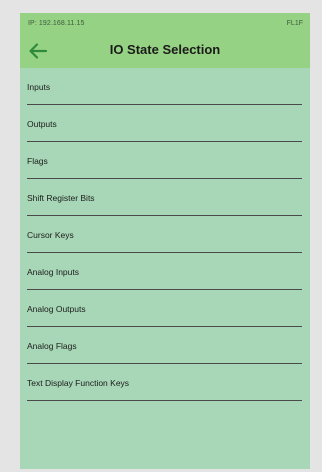 This screenshot has height=472, width=322. What do you see at coordinates (42, 124) in the screenshot?
I see `list-item-label: Outputs` at bounding box center [42, 124].